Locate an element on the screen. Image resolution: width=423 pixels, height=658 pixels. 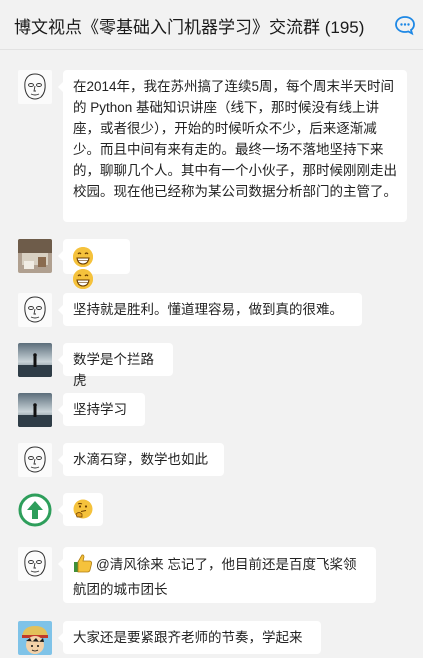
message-bubble: 数学是个拦路虎 is located at coordinates (115, 365).